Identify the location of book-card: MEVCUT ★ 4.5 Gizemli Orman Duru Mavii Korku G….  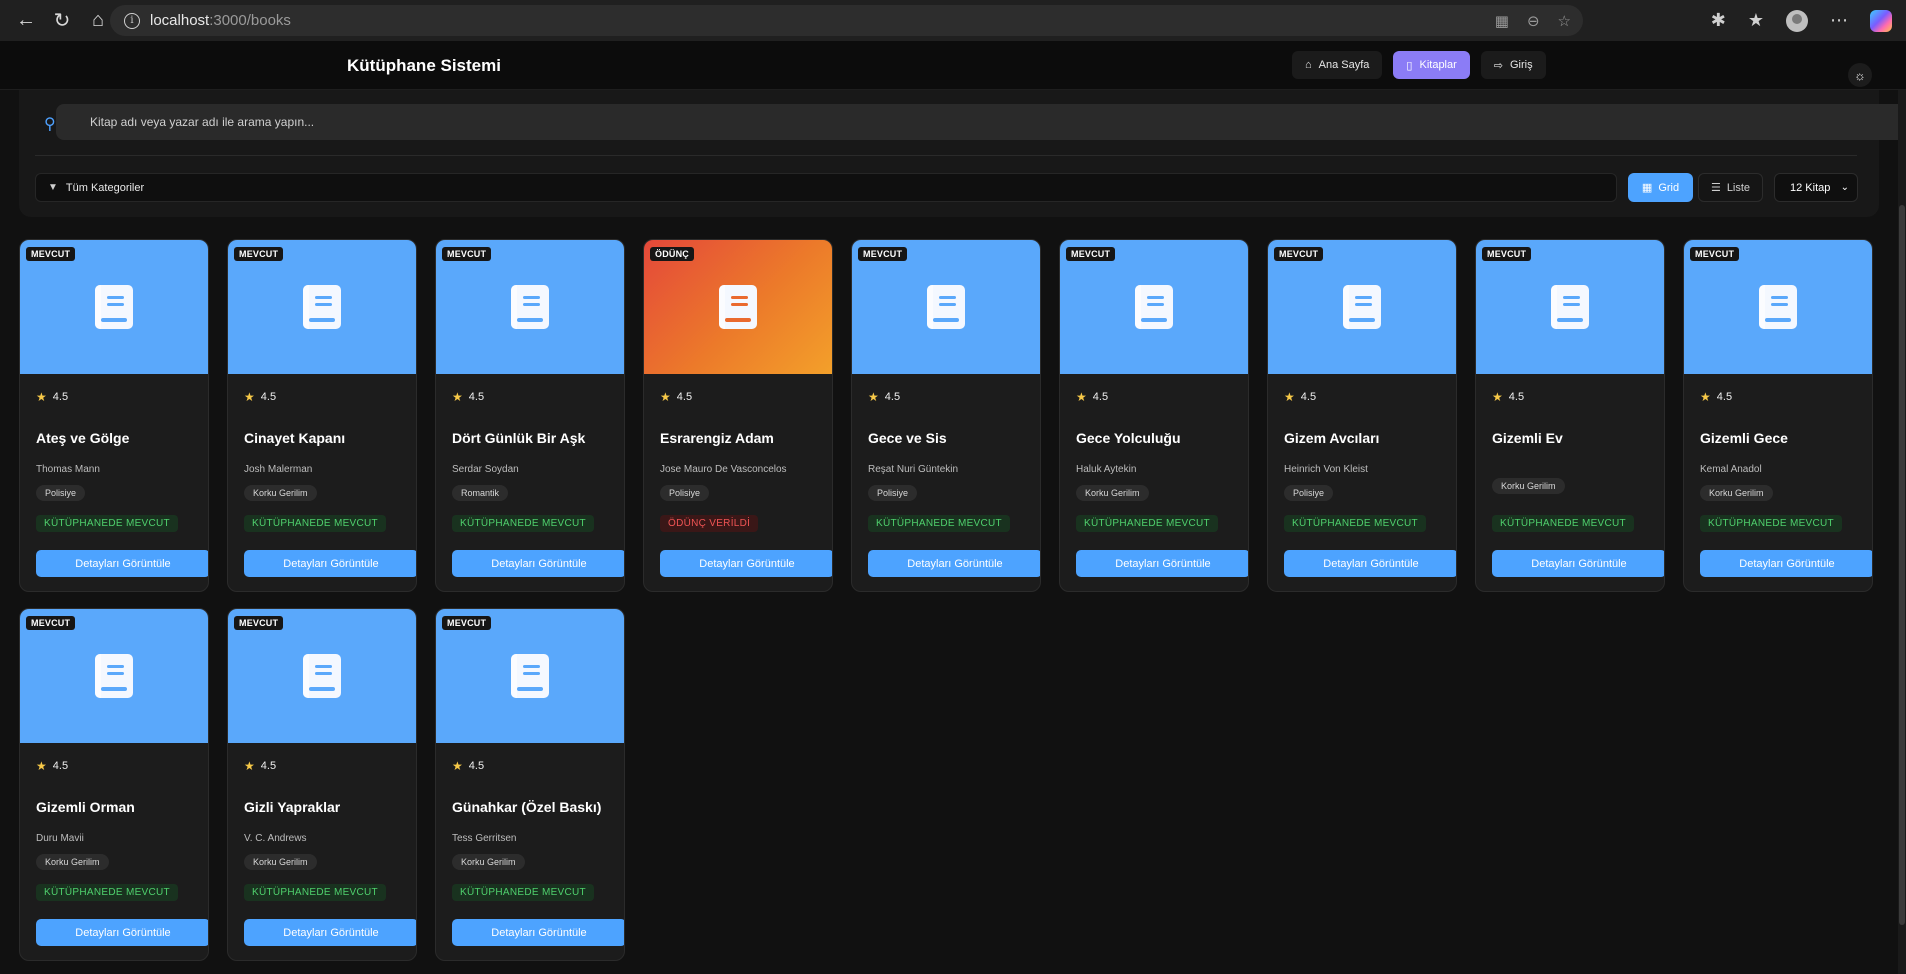
(114, 784).